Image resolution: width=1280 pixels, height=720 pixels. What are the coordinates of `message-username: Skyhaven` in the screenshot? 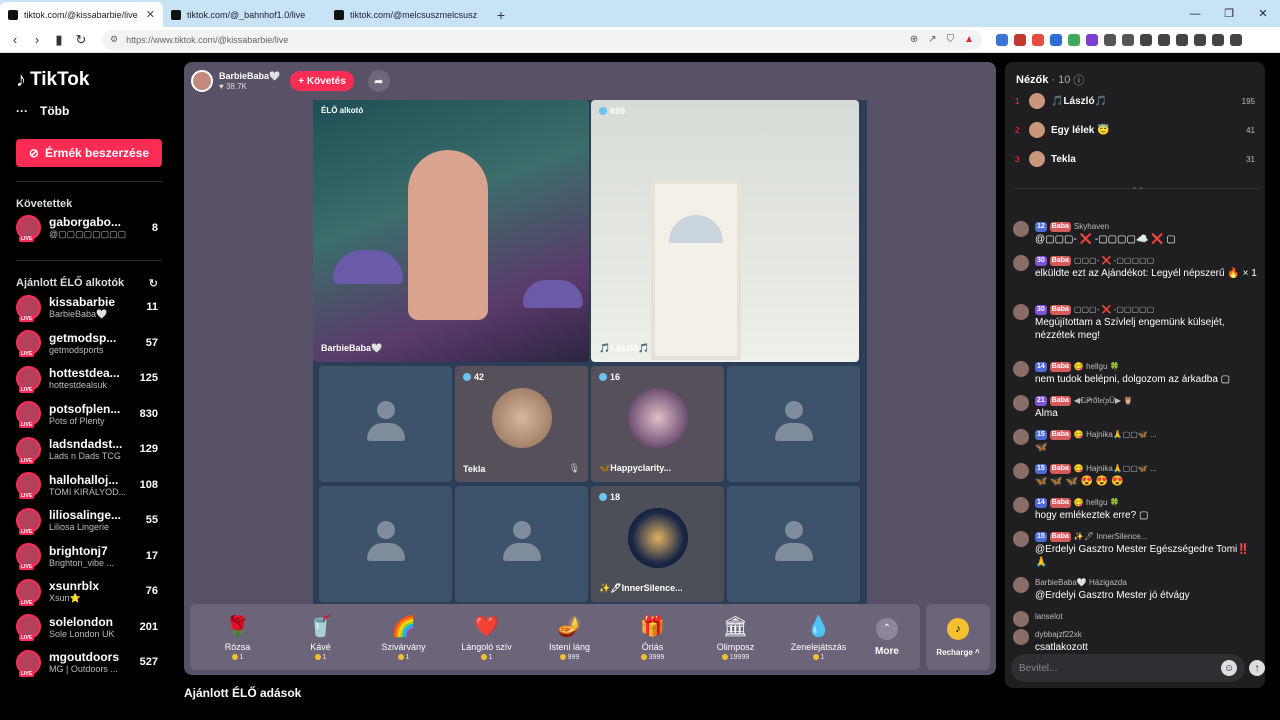 It's located at (1091, 226).